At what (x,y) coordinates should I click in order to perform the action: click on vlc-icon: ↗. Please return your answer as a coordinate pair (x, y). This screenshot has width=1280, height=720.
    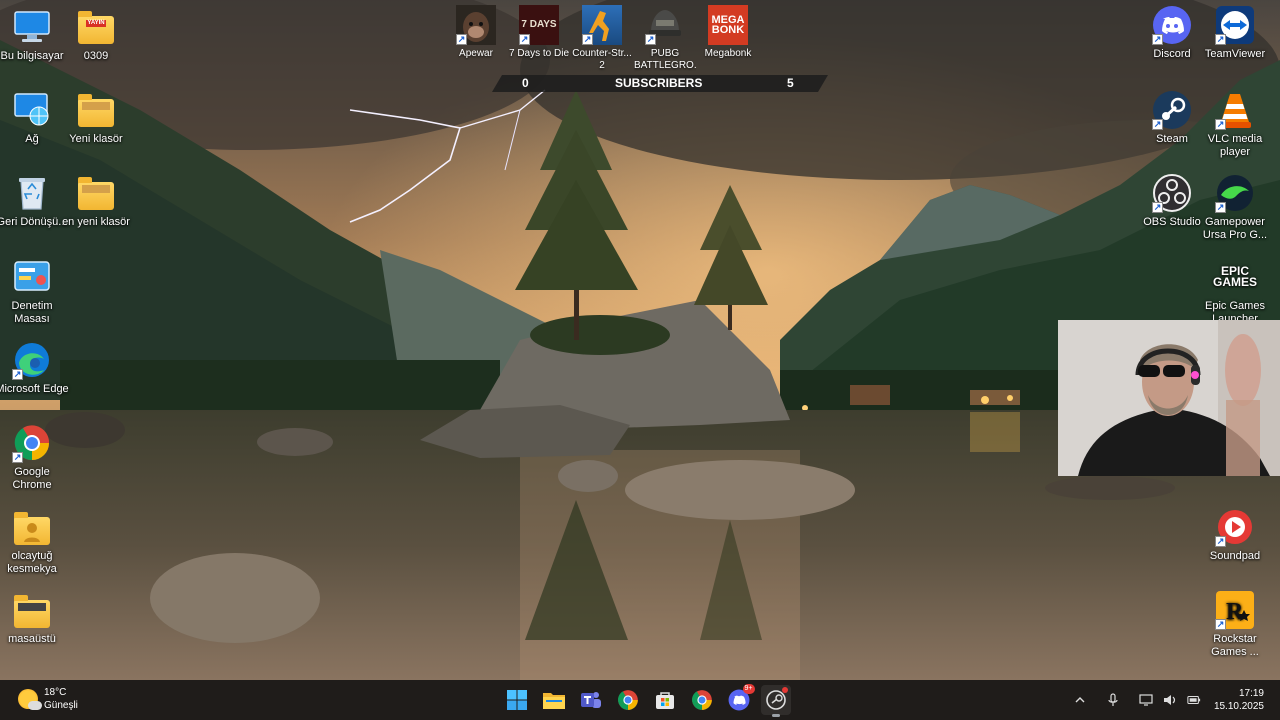
    Looking at the image, I should click on (1235, 110).